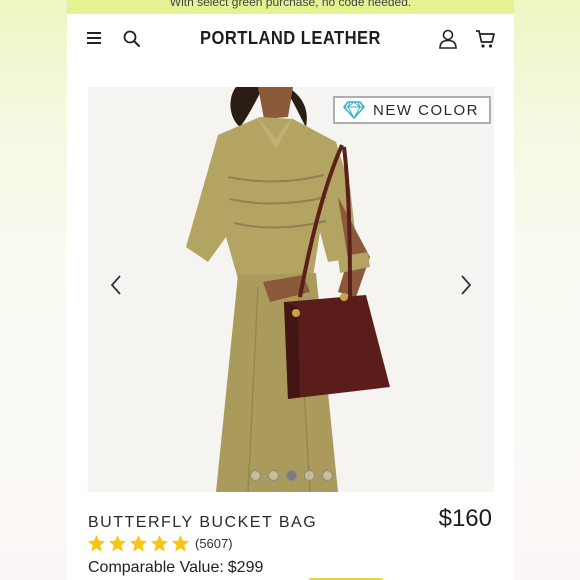 The height and width of the screenshot is (580, 580). I want to click on new-color-badge: NEW COLOR, so click(411, 110).